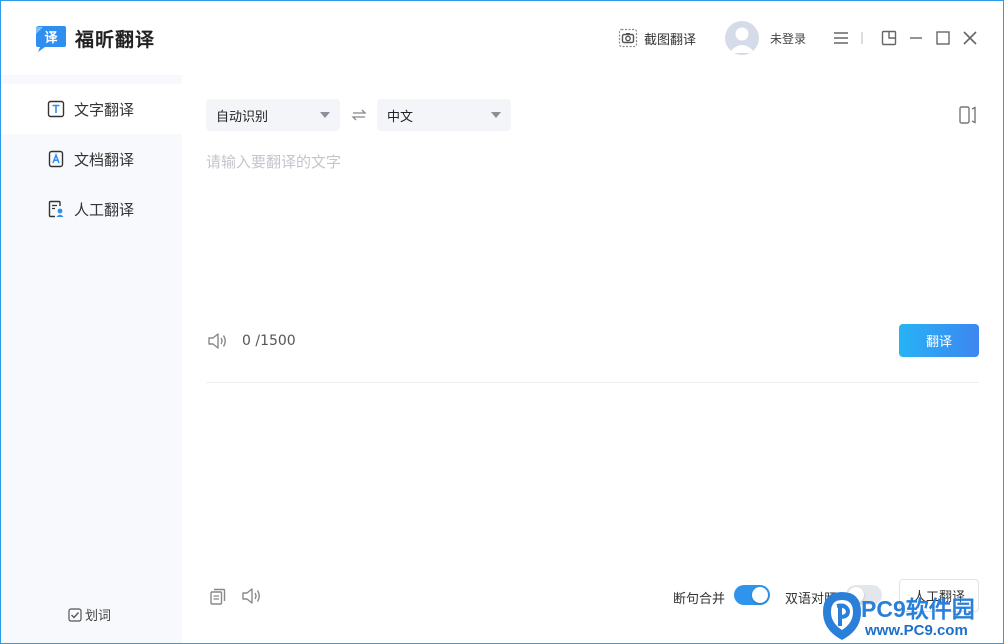 The height and width of the screenshot is (644, 1004). I want to click on document-translate-icon, so click(56, 159).